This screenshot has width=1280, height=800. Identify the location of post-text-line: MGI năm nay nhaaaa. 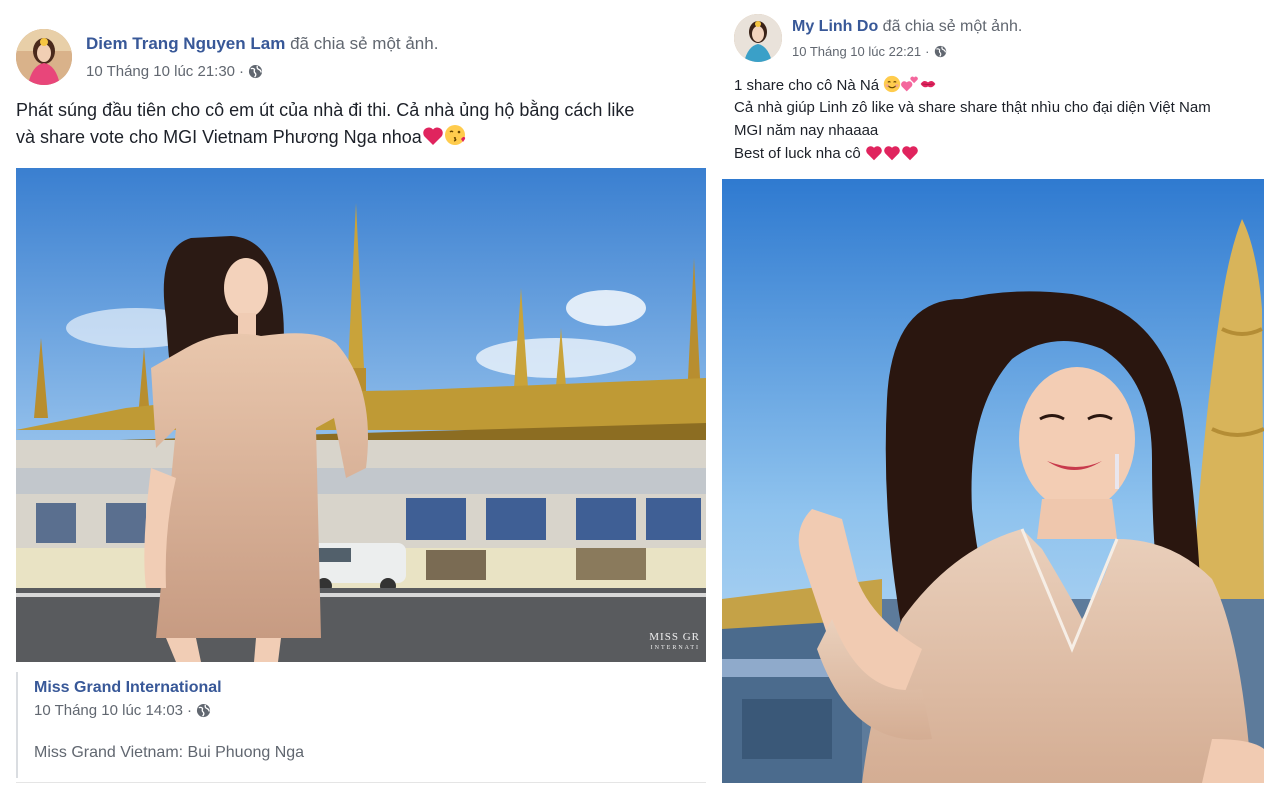
(806, 130).